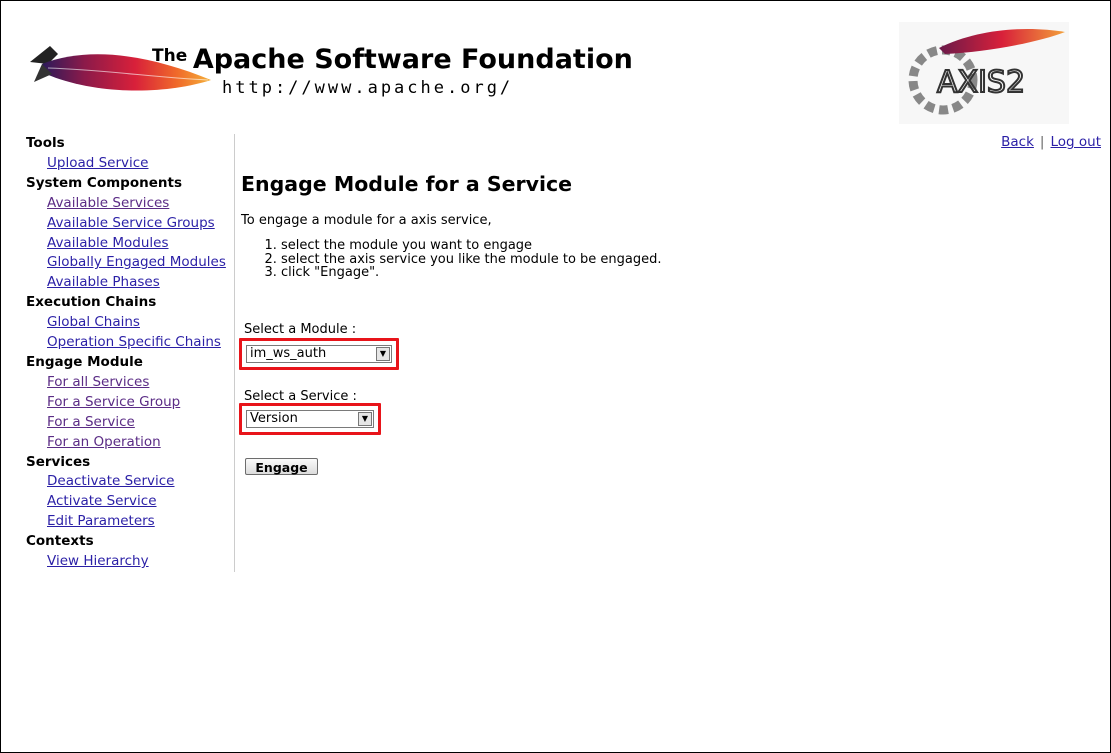 The width and height of the screenshot is (1111, 753). What do you see at coordinates (45, 143) in the screenshot?
I see `sidebar-heading-tools: Tools` at bounding box center [45, 143].